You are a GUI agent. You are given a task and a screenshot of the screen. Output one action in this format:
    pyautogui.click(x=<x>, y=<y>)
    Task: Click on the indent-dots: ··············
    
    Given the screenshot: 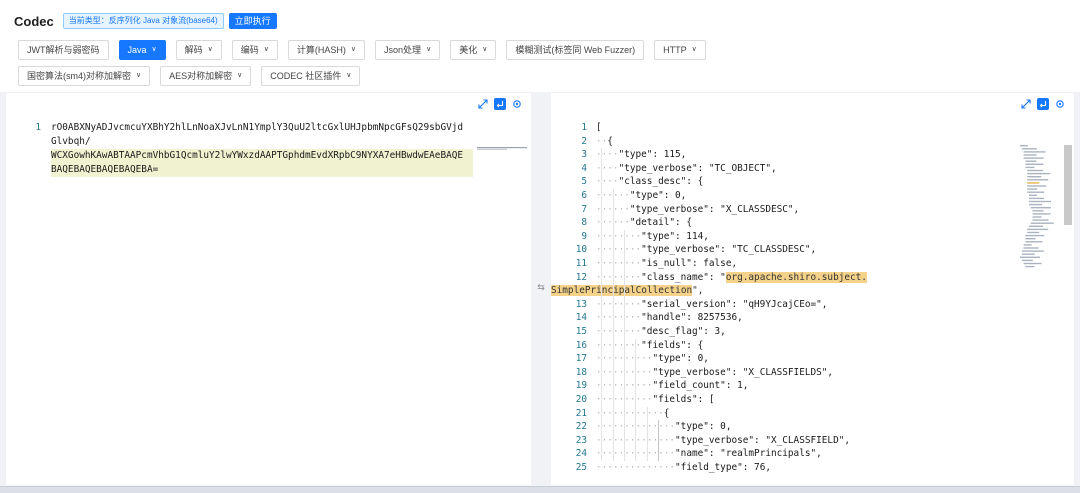 What is the action you would take?
    pyautogui.click(x=636, y=467)
    